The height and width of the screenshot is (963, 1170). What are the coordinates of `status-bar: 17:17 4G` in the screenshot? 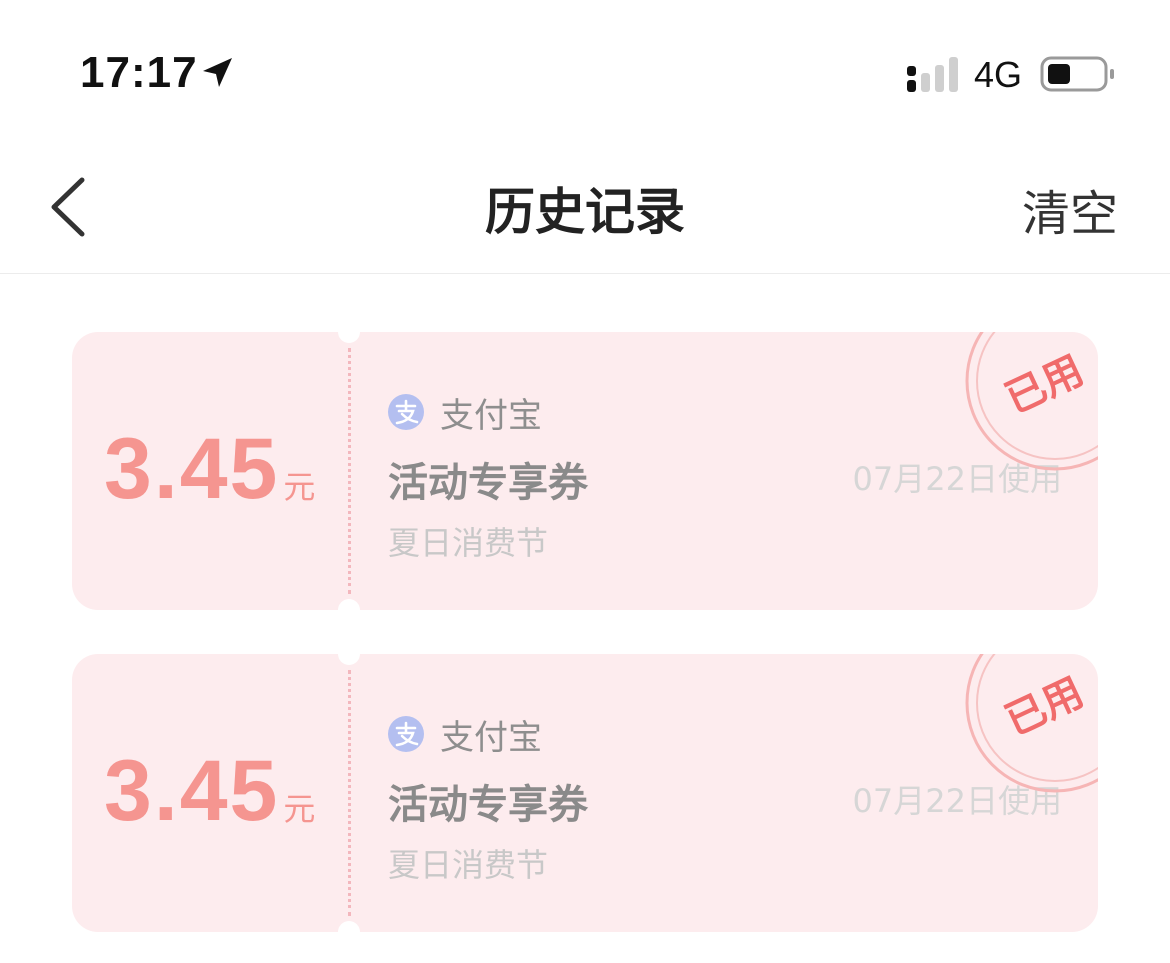 It's located at (585, 65).